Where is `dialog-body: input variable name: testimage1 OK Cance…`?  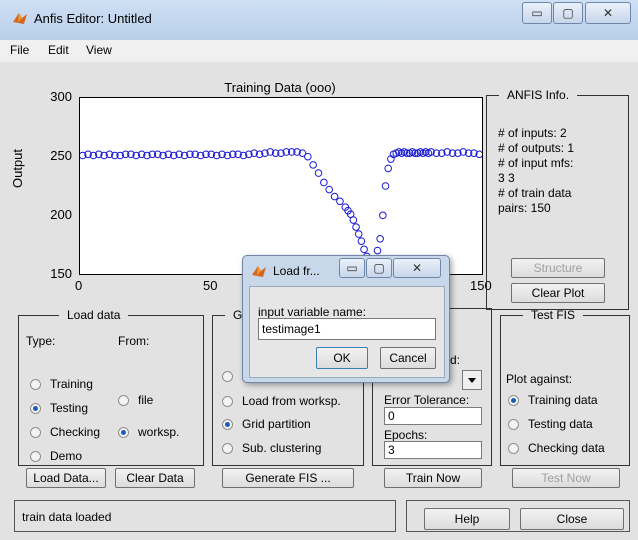 dialog-body: input variable name: testimage1 OK Cance… is located at coordinates (347, 332).